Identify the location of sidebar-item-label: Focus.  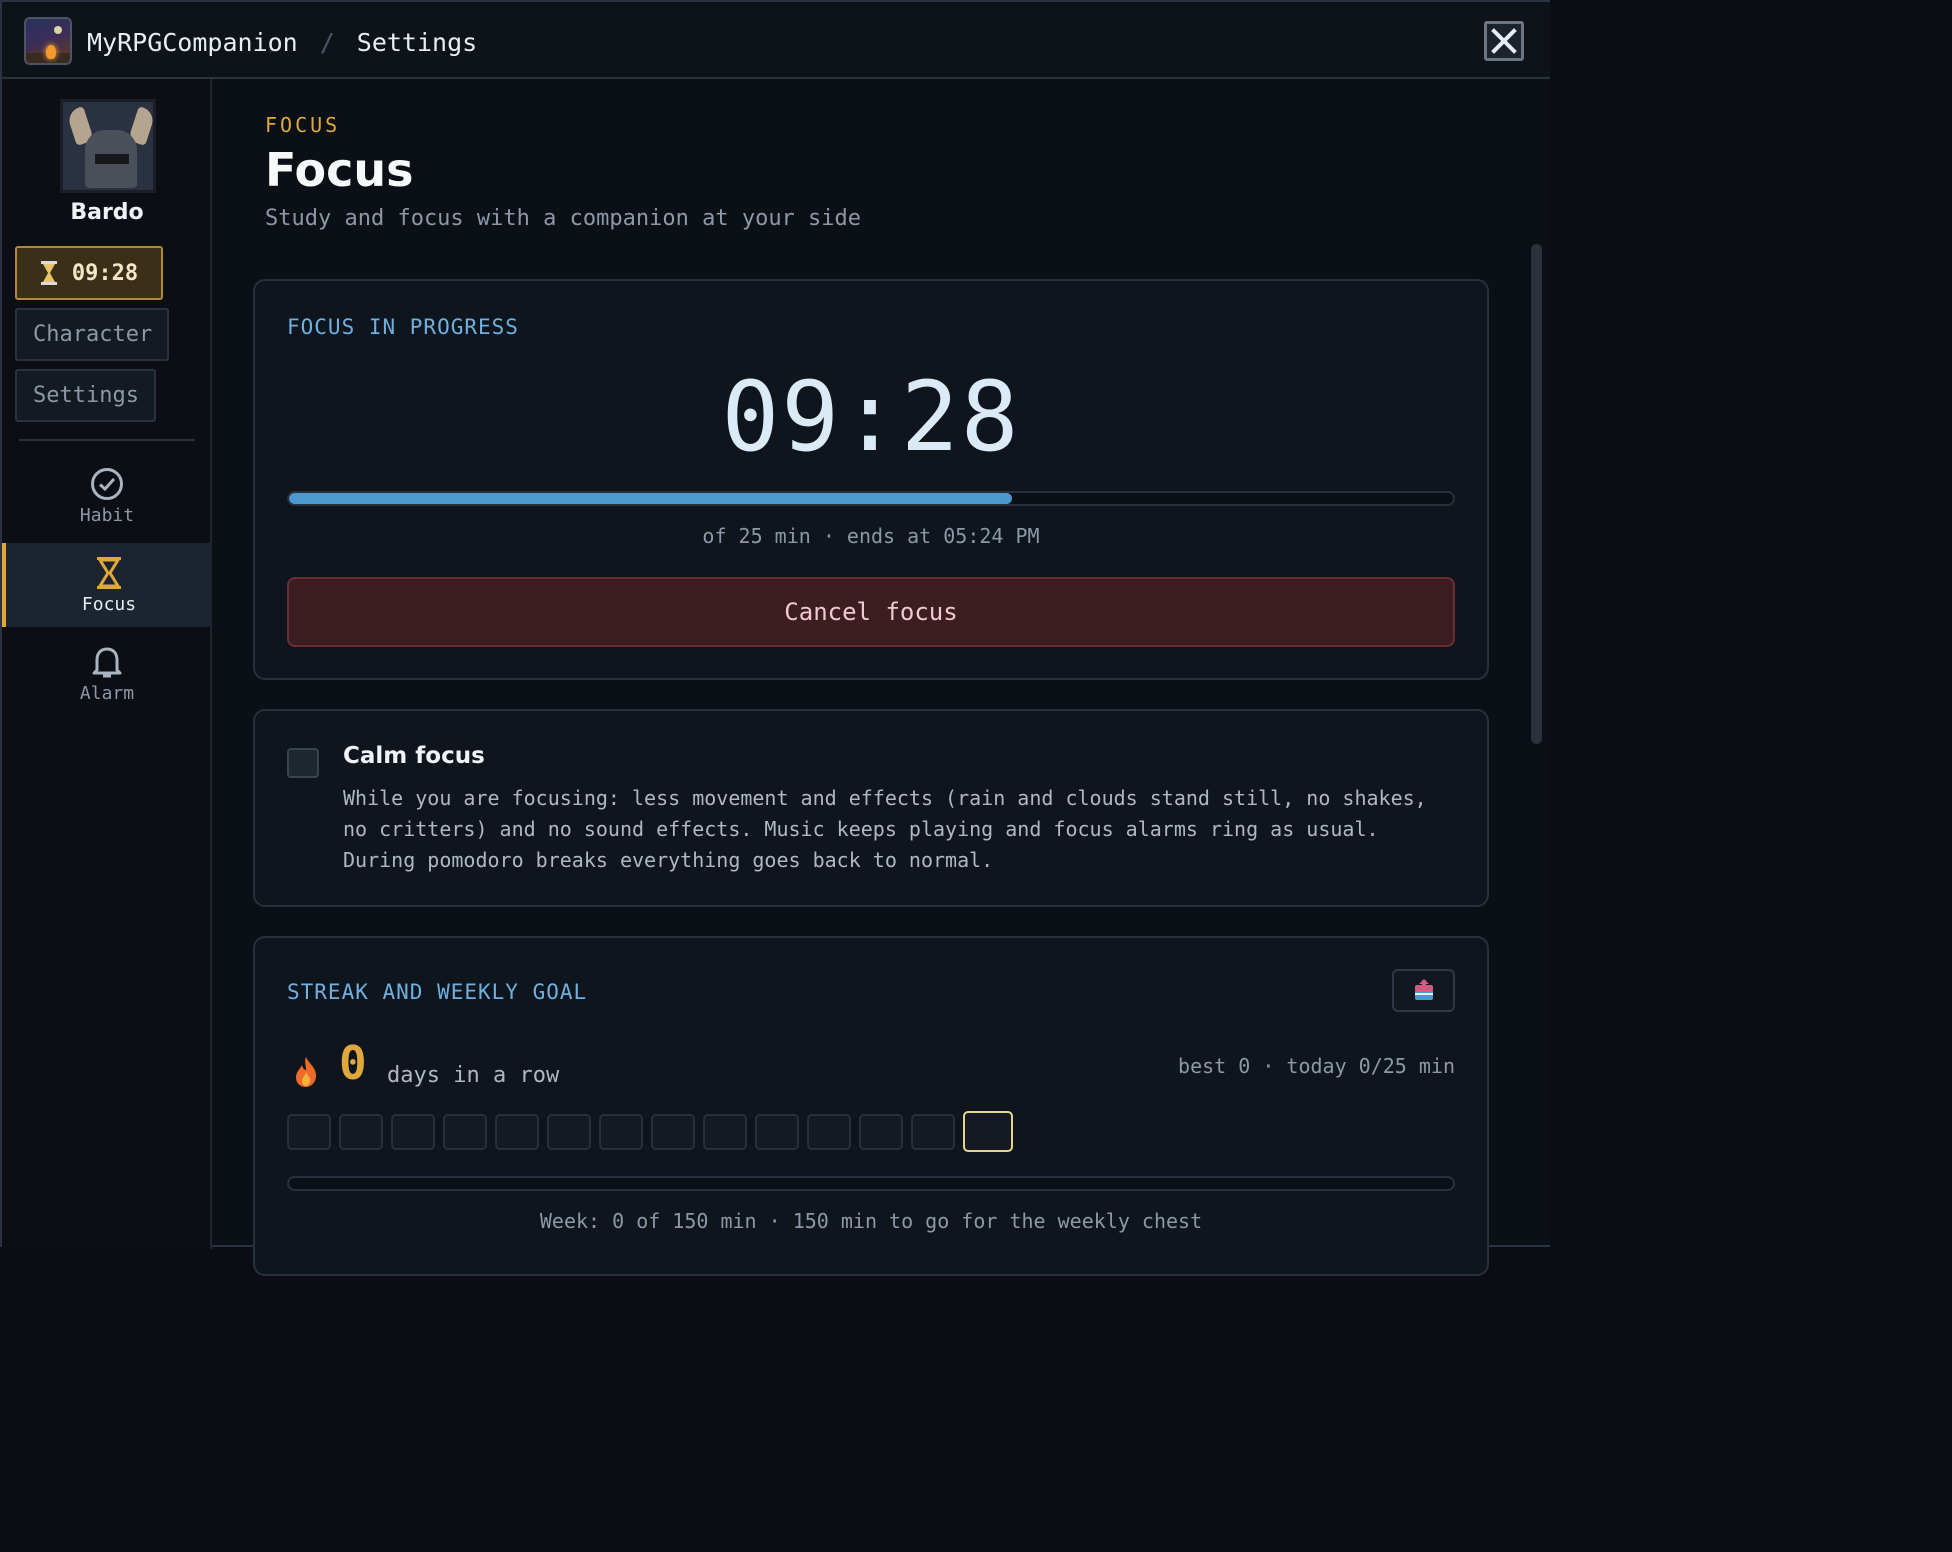
(109, 604).